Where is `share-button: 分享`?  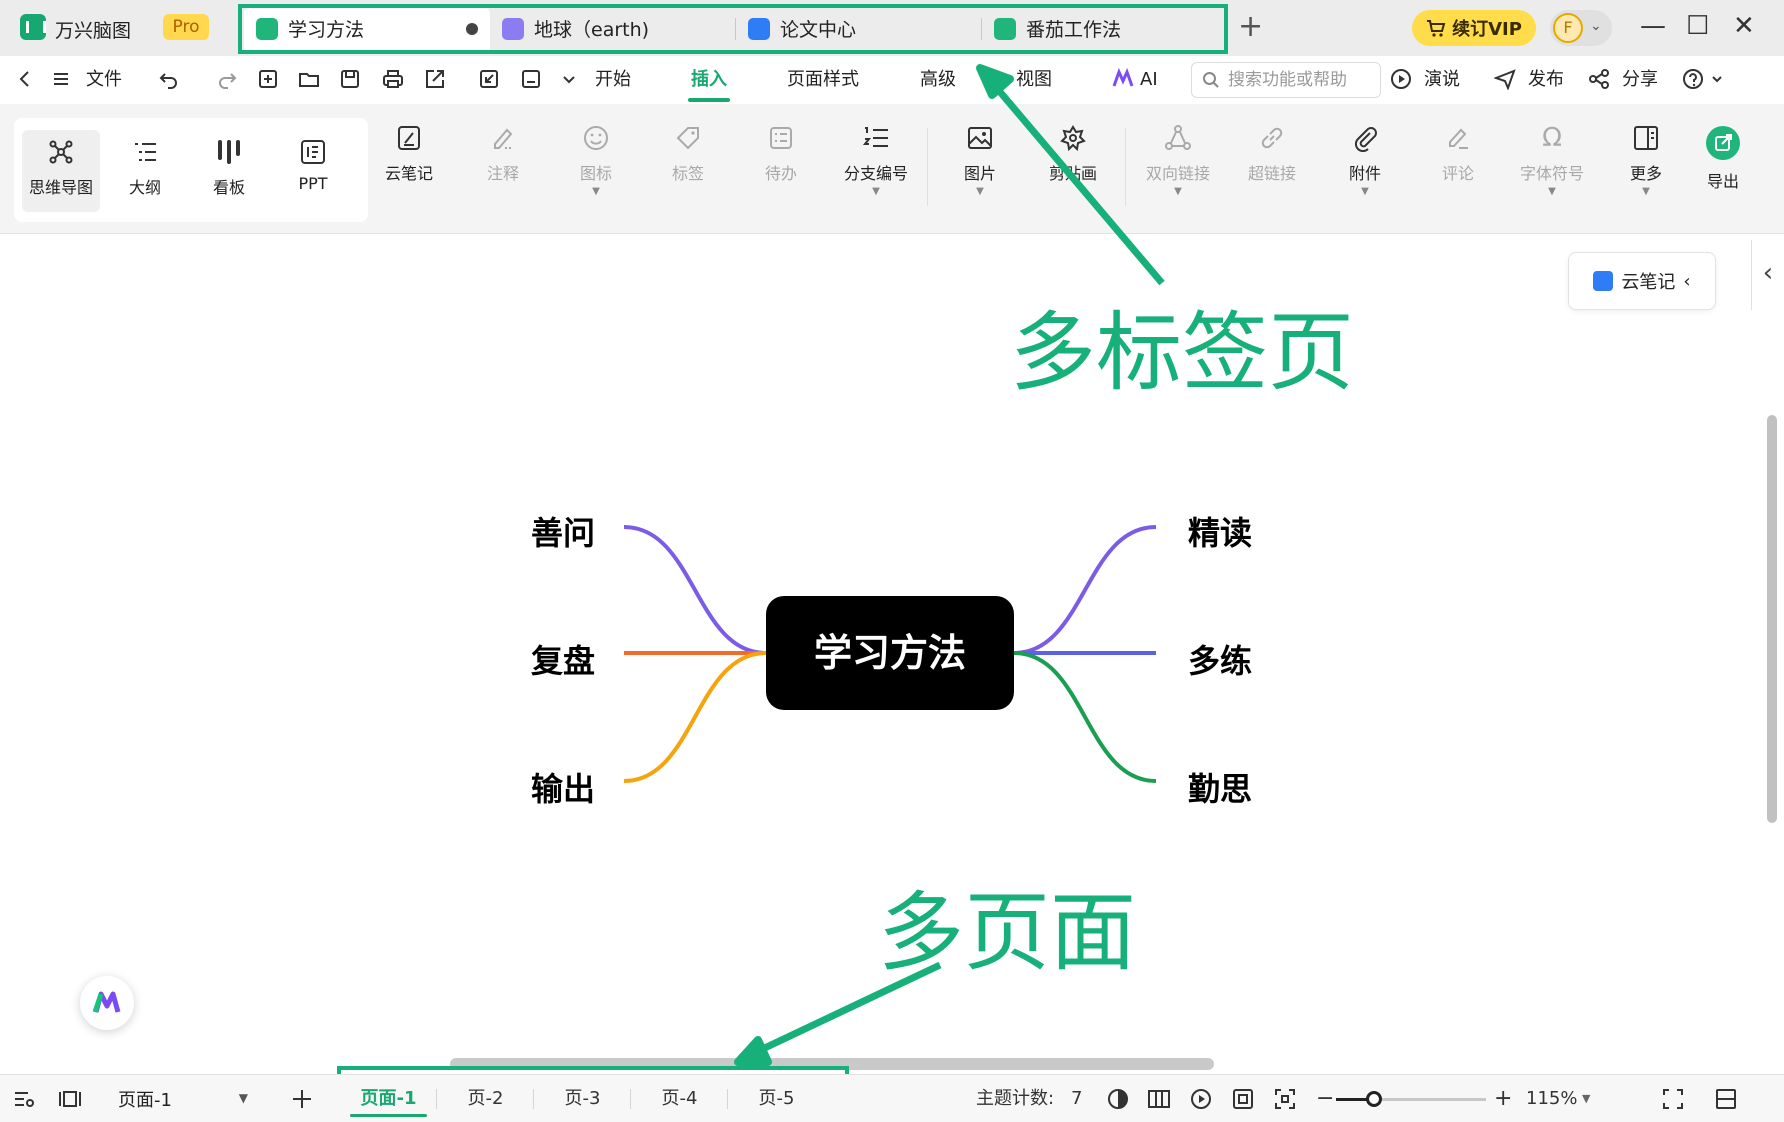
share-button: 分享 is located at coordinates (1640, 80).